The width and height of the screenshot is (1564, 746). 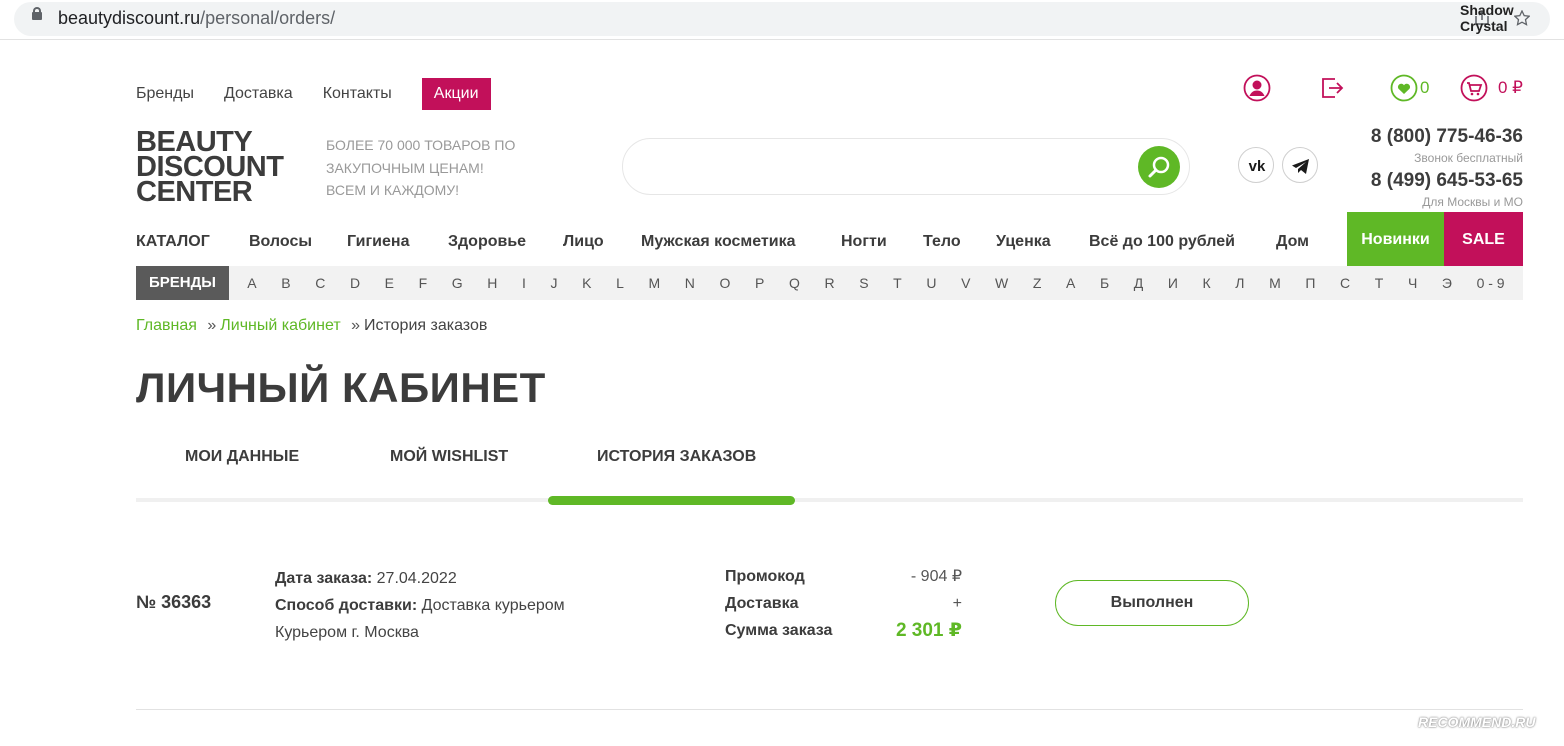 What do you see at coordinates (357, 94) in the screenshot?
I see `nav-link-contacts: Контакты` at bounding box center [357, 94].